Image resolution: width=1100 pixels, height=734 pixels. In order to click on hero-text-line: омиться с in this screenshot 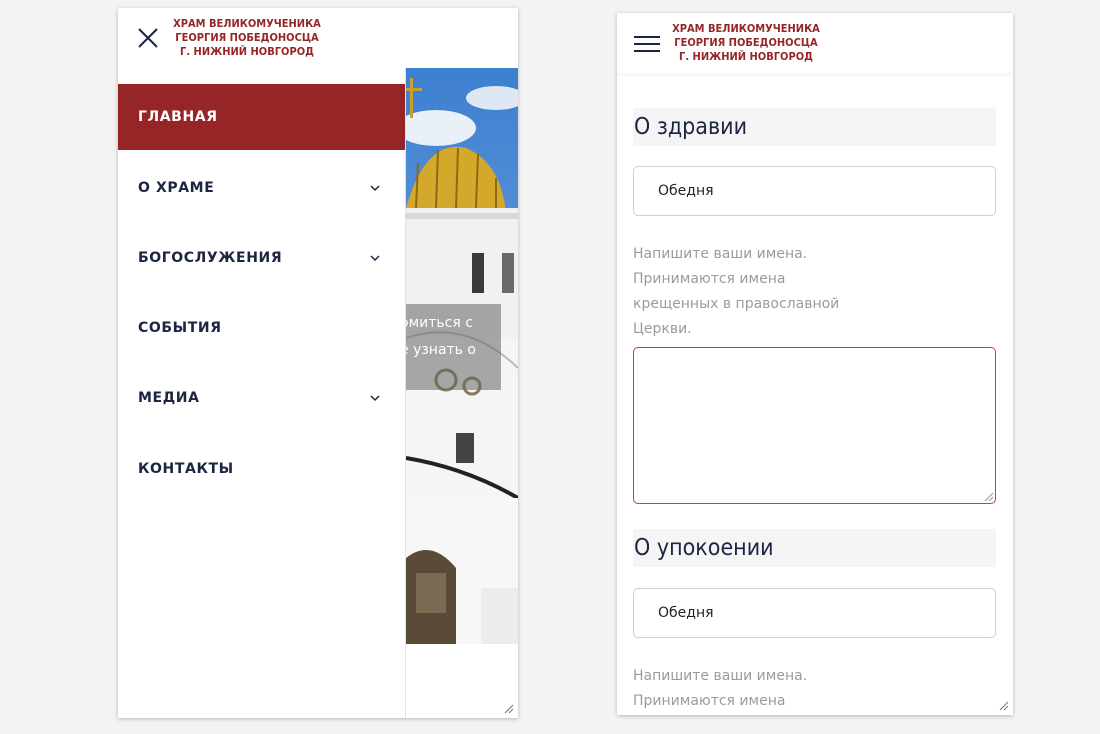, I will do `click(439, 323)`.